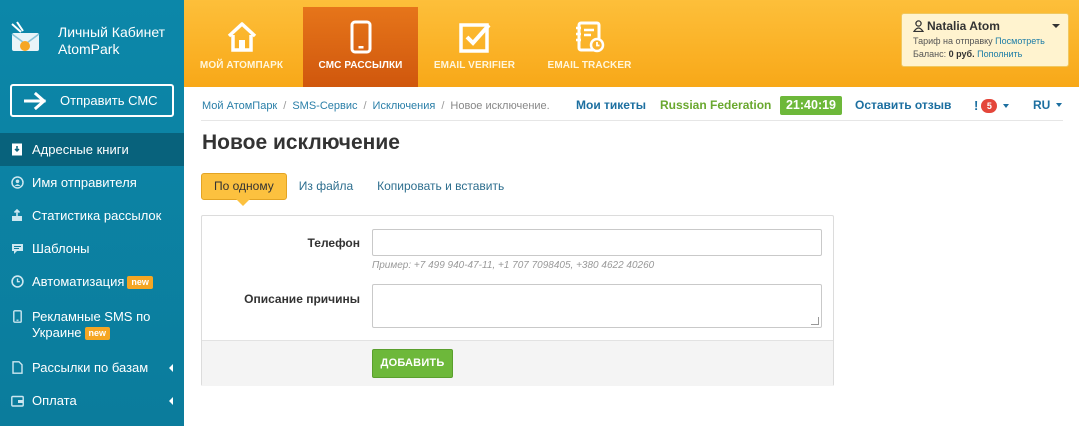 Image resolution: width=1079 pixels, height=426 pixels. I want to click on server-clock: 21:40:19, so click(811, 105).